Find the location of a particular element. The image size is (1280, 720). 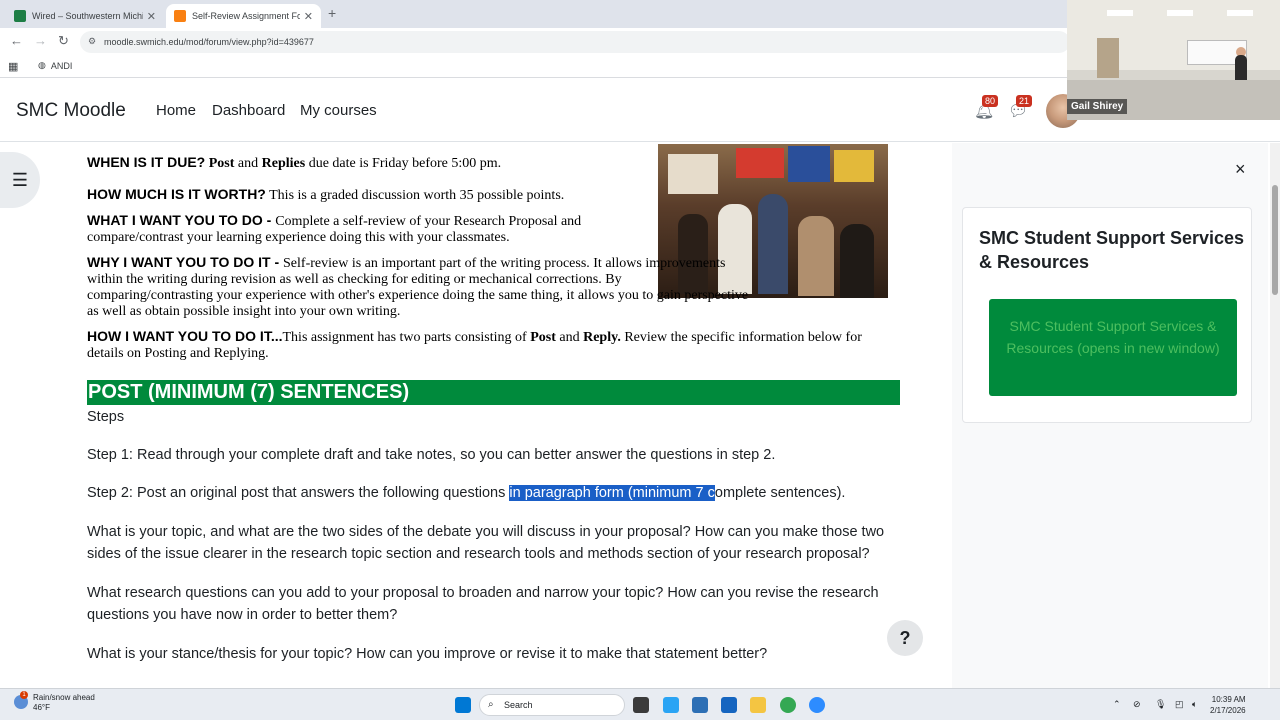

notifications-bell-icon: 🔔︎ 80 is located at coordinates (986, 108).